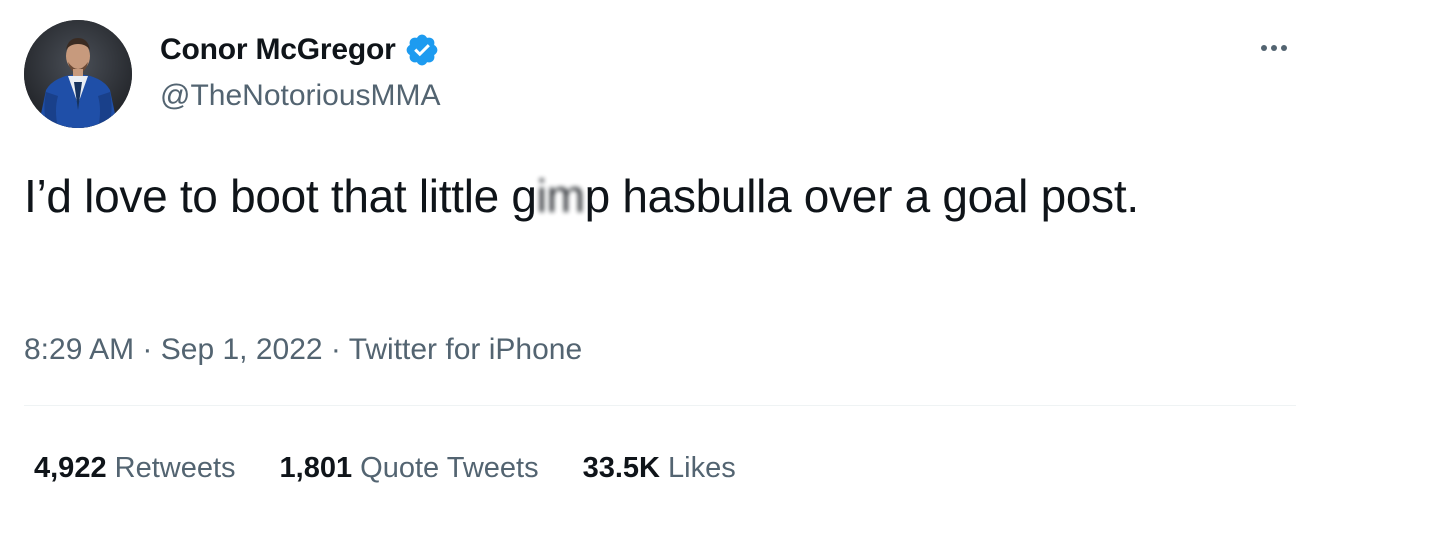 The image size is (1440, 539). I want to click on tweet-text-before: I’d love to boot that little g, so click(280, 196).